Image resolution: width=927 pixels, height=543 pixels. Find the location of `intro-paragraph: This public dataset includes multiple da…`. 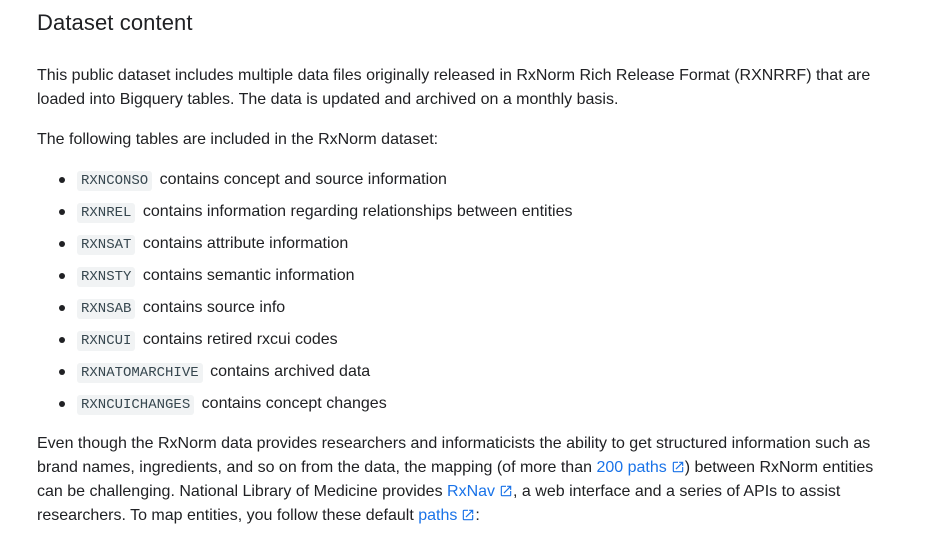

intro-paragraph: This public dataset includes multiple da… is located at coordinates (454, 87).